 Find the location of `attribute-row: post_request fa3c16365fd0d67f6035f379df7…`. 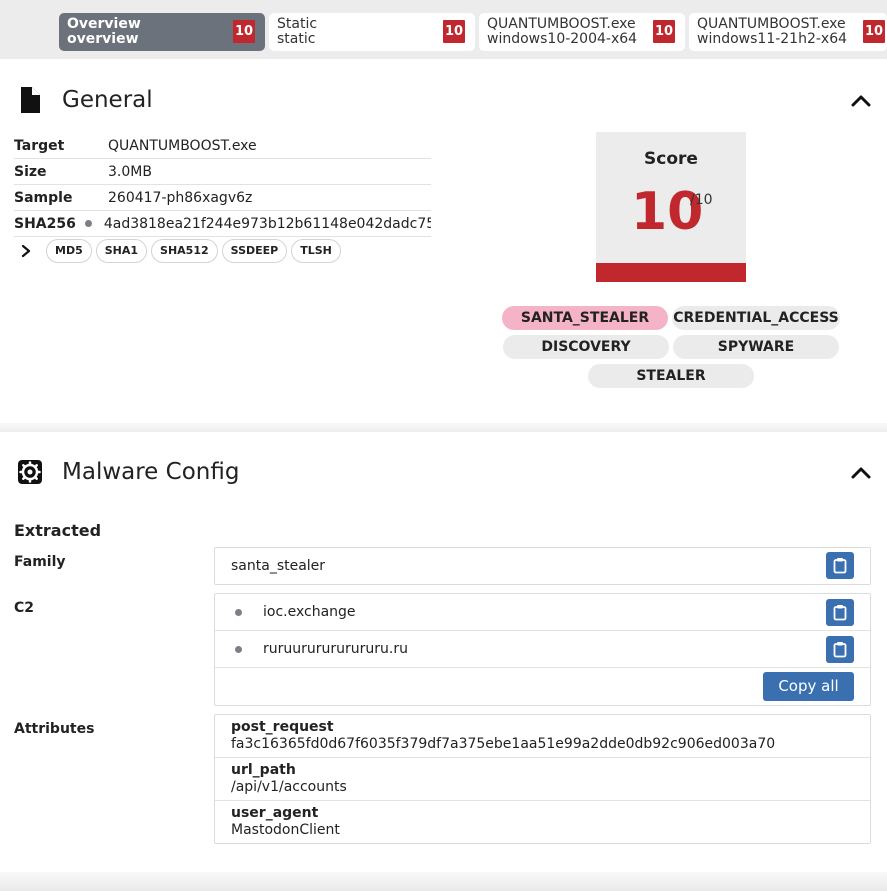

attribute-row: post_request fa3c16365fd0d67f6035f379df7… is located at coordinates (542, 736).